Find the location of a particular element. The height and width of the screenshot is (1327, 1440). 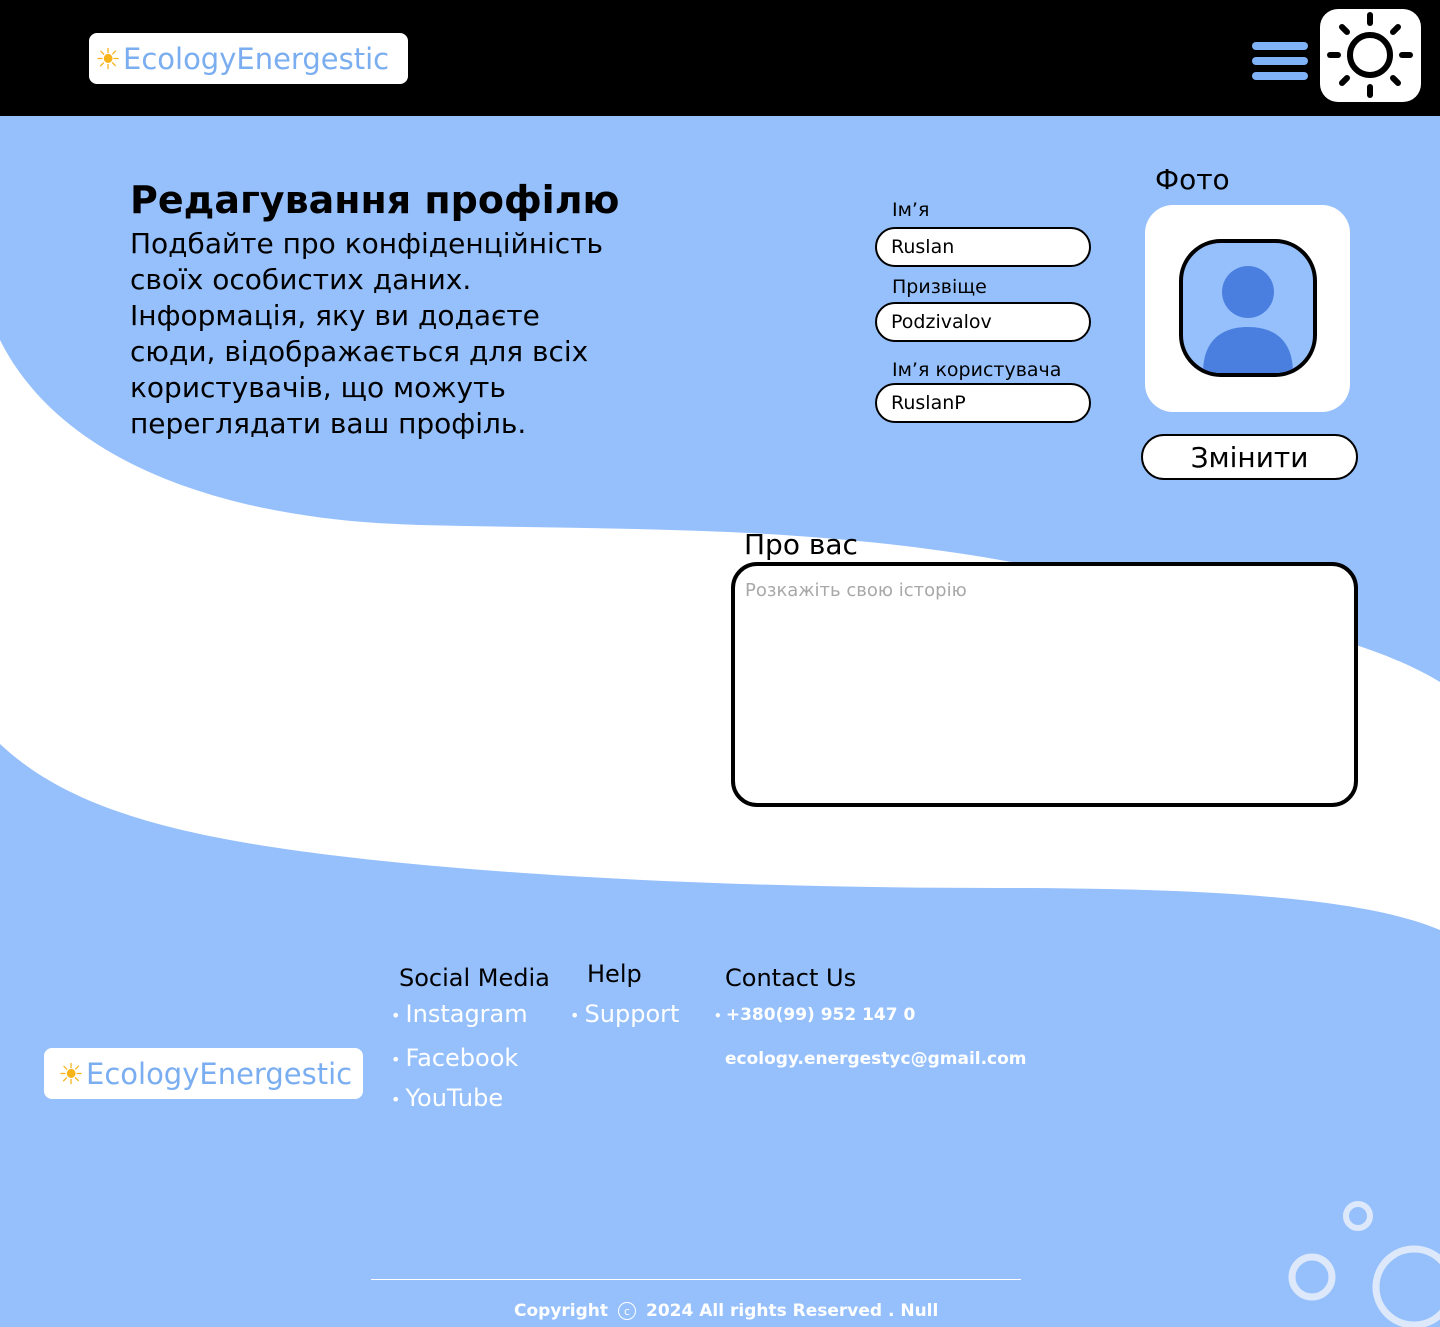

instagram-link: Instagram is located at coordinates (459, 1014).